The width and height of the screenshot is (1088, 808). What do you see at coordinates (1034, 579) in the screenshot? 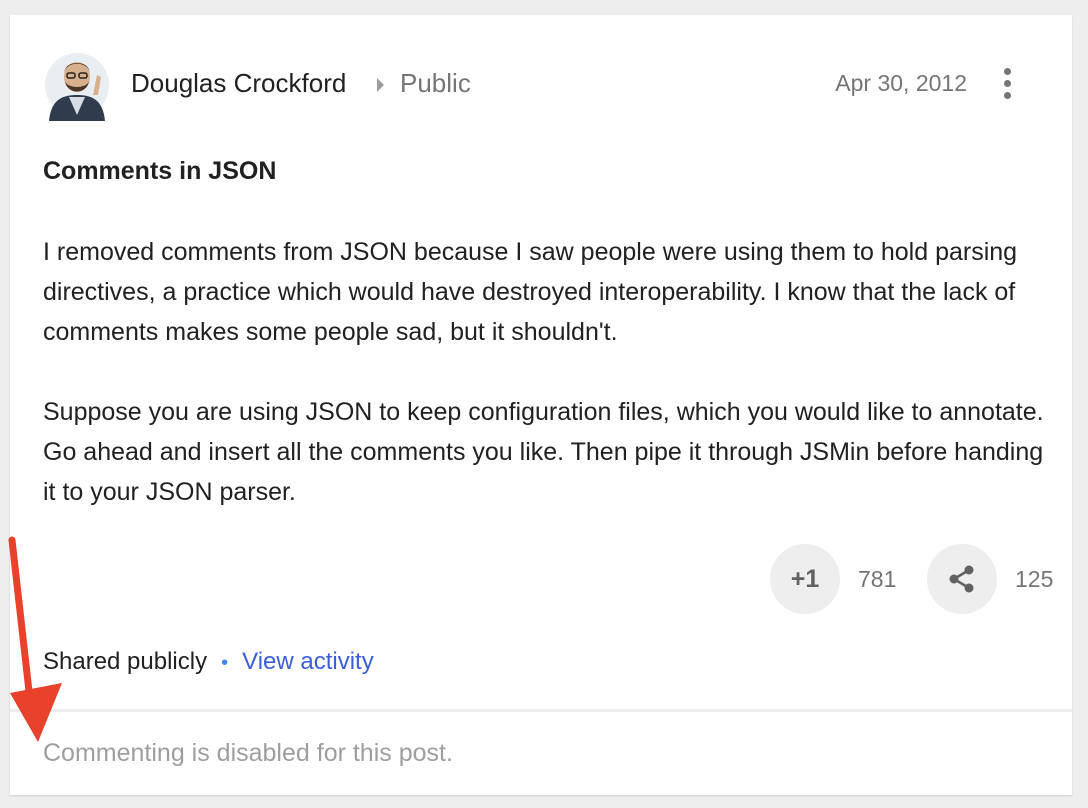
I see `share-count: 125` at bounding box center [1034, 579].